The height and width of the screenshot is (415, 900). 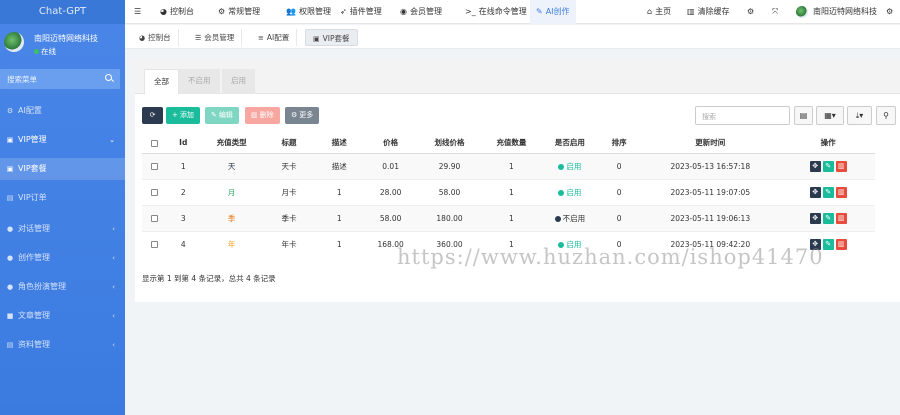 I want to click on rocket-icon: ➶, so click(x=343, y=11).